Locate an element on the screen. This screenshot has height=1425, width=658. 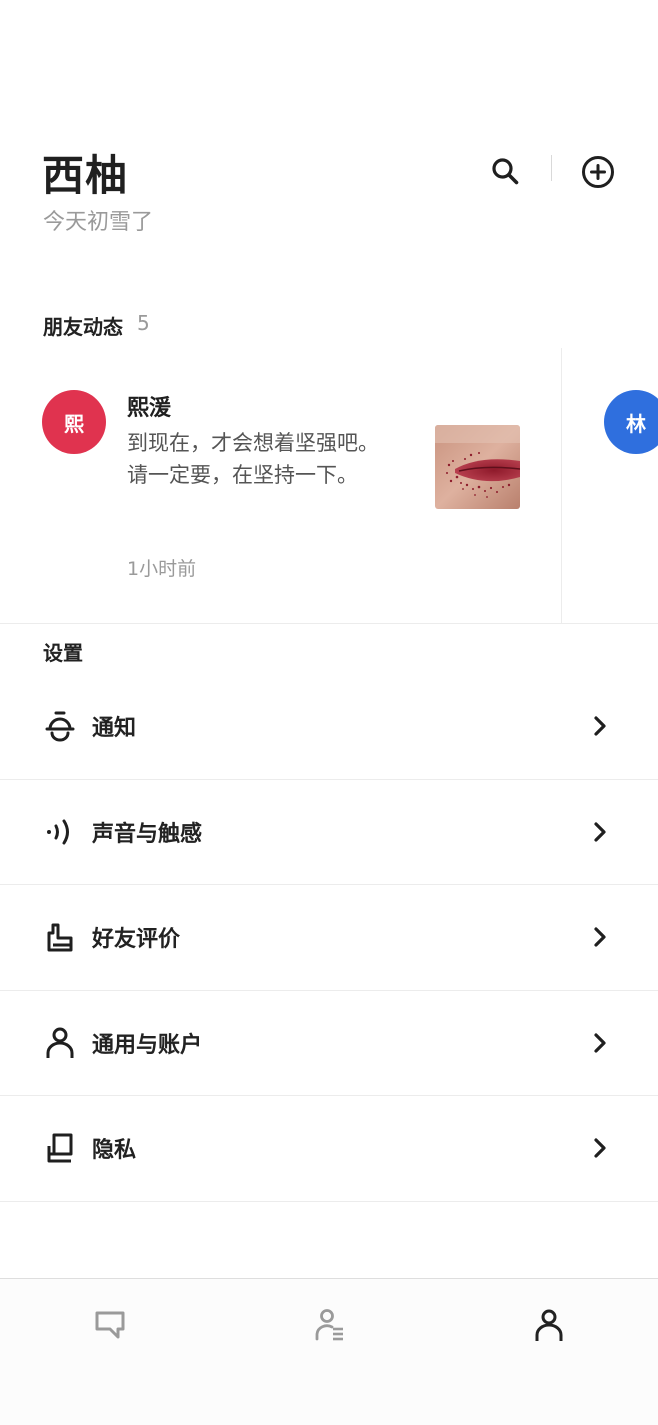
settings-item-label: 通知 is located at coordinates (114, 729).